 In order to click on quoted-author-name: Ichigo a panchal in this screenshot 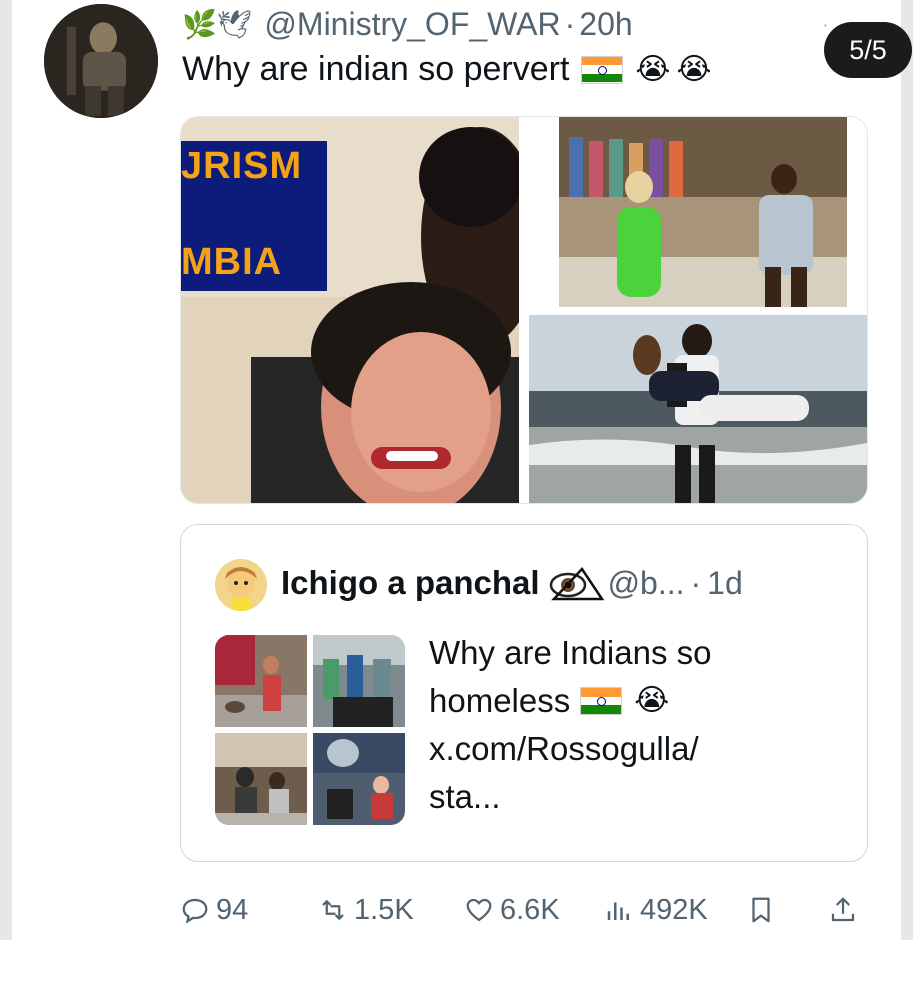, I will do `click(410, 583)`.